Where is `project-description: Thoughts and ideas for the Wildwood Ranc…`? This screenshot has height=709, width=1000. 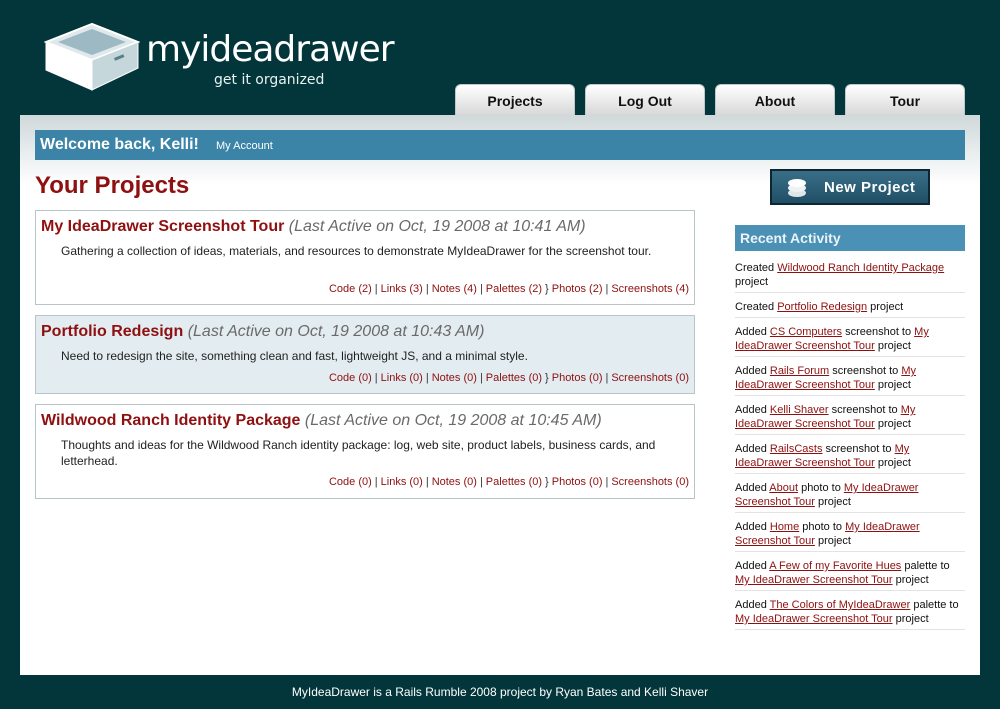
project-description: Thoughts and ideas for the Wildwood Ranc… is located at coordinates (358, 453).